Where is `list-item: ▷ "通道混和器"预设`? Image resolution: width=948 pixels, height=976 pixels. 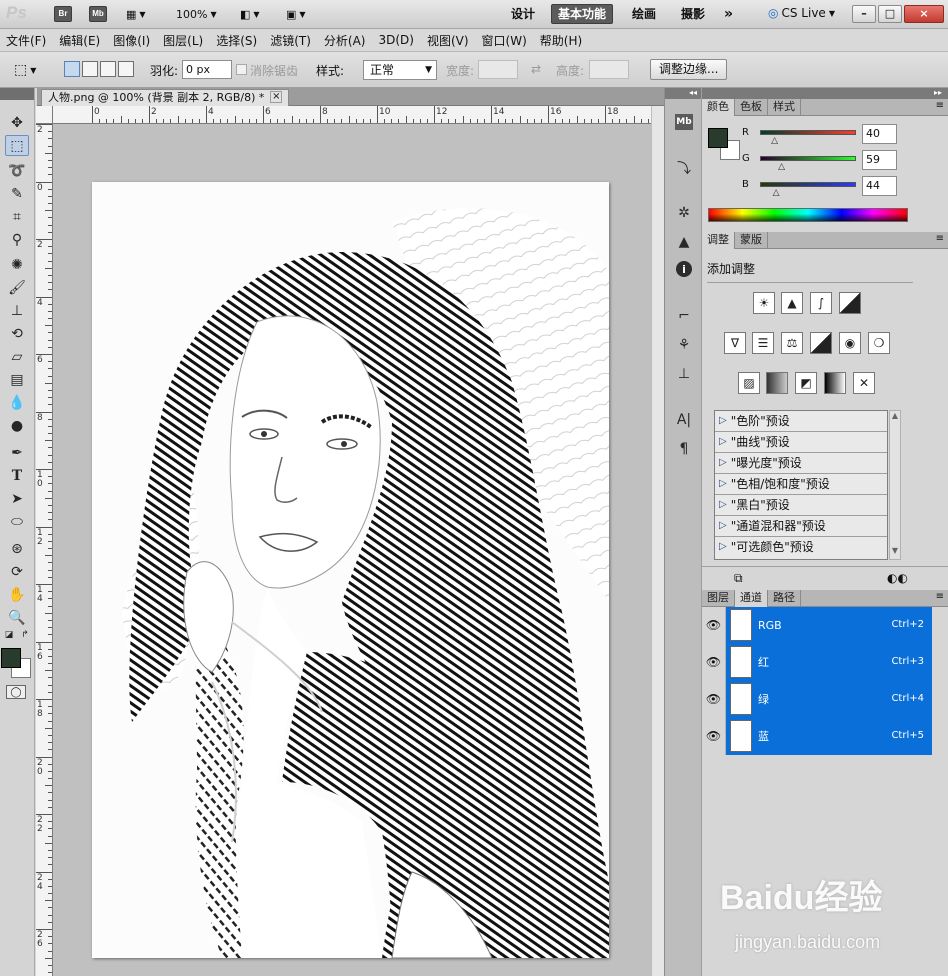 list-item: ▷ "通道混和器"预设 is located at coordinates (801, 526).